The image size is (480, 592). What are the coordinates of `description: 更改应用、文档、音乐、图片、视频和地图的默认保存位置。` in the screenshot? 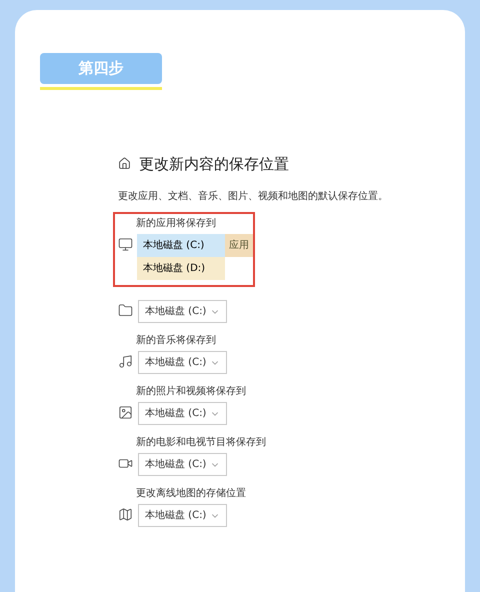 It's located at (253, 197).